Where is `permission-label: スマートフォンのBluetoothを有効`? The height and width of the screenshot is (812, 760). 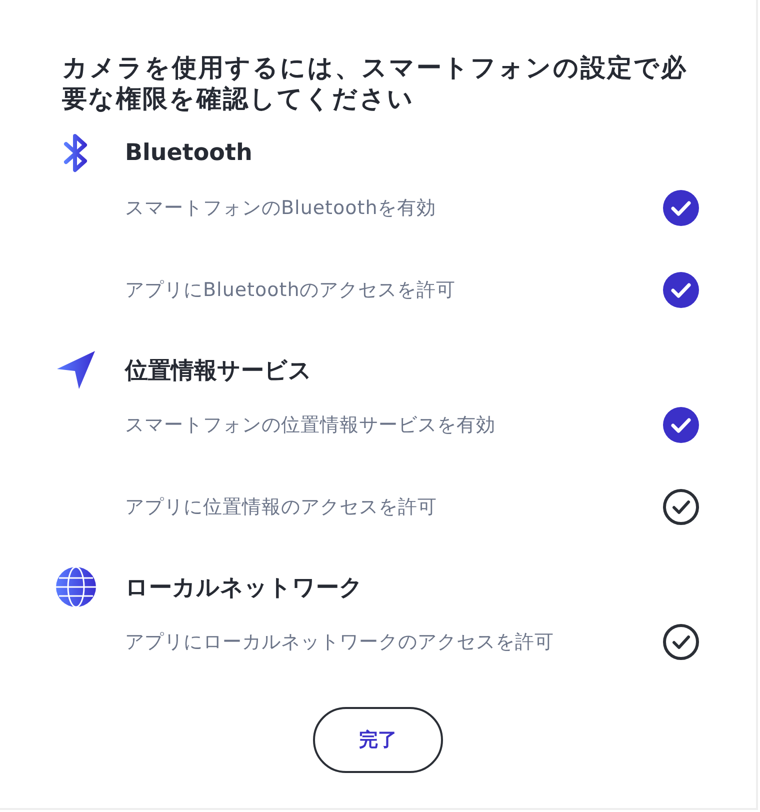 permission-label: スマートフォンのBluetoothを有効 is located at coordinates (281, 208).